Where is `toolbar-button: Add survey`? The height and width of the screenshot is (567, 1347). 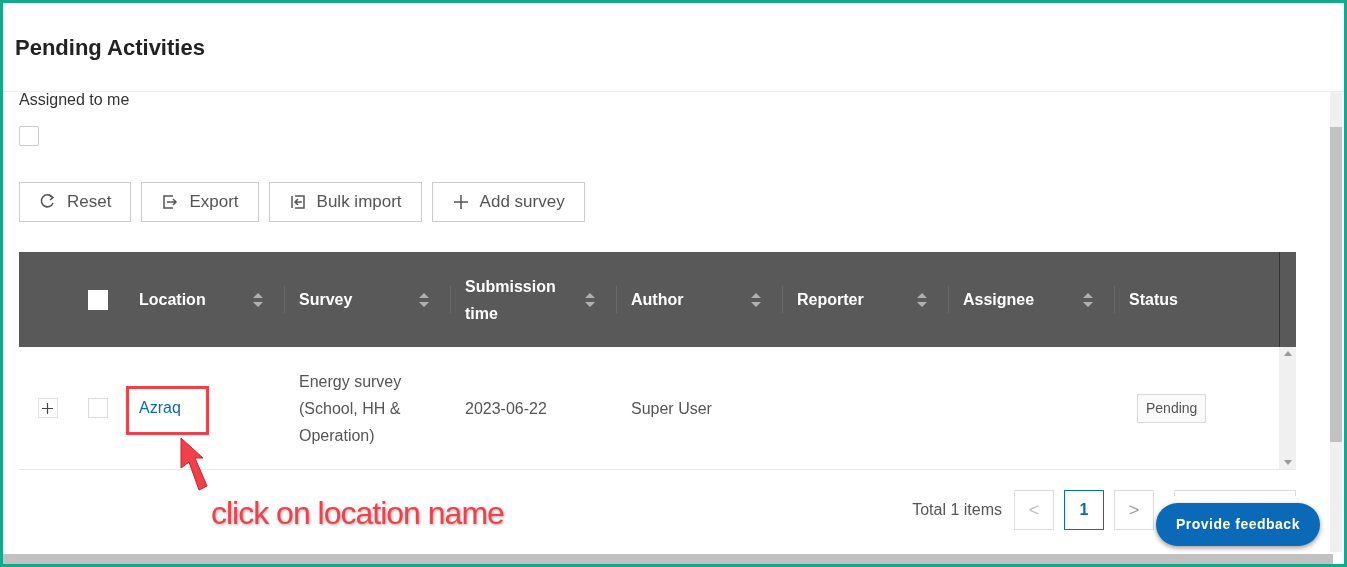
toolbar-button: Add survey is located at coordinates (508, 202).